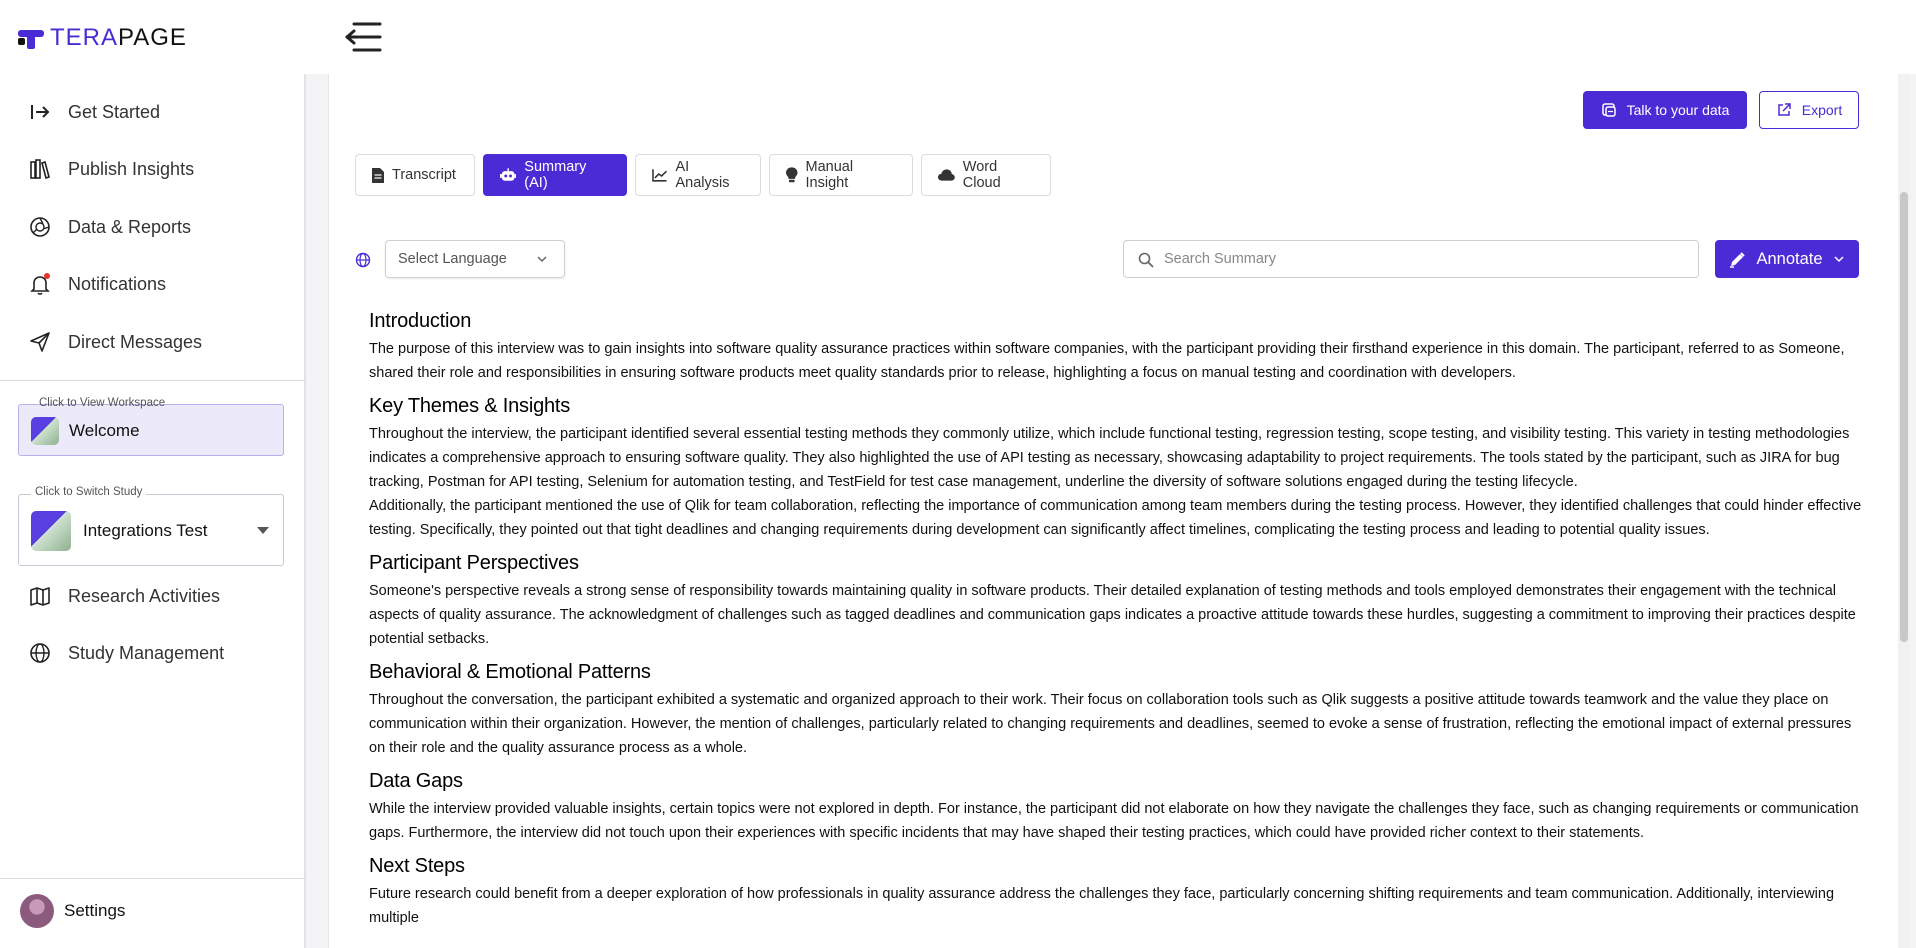 The image size is (1916, 948). I want to click on brand-name-part2: PAGE, so click(152, 37).